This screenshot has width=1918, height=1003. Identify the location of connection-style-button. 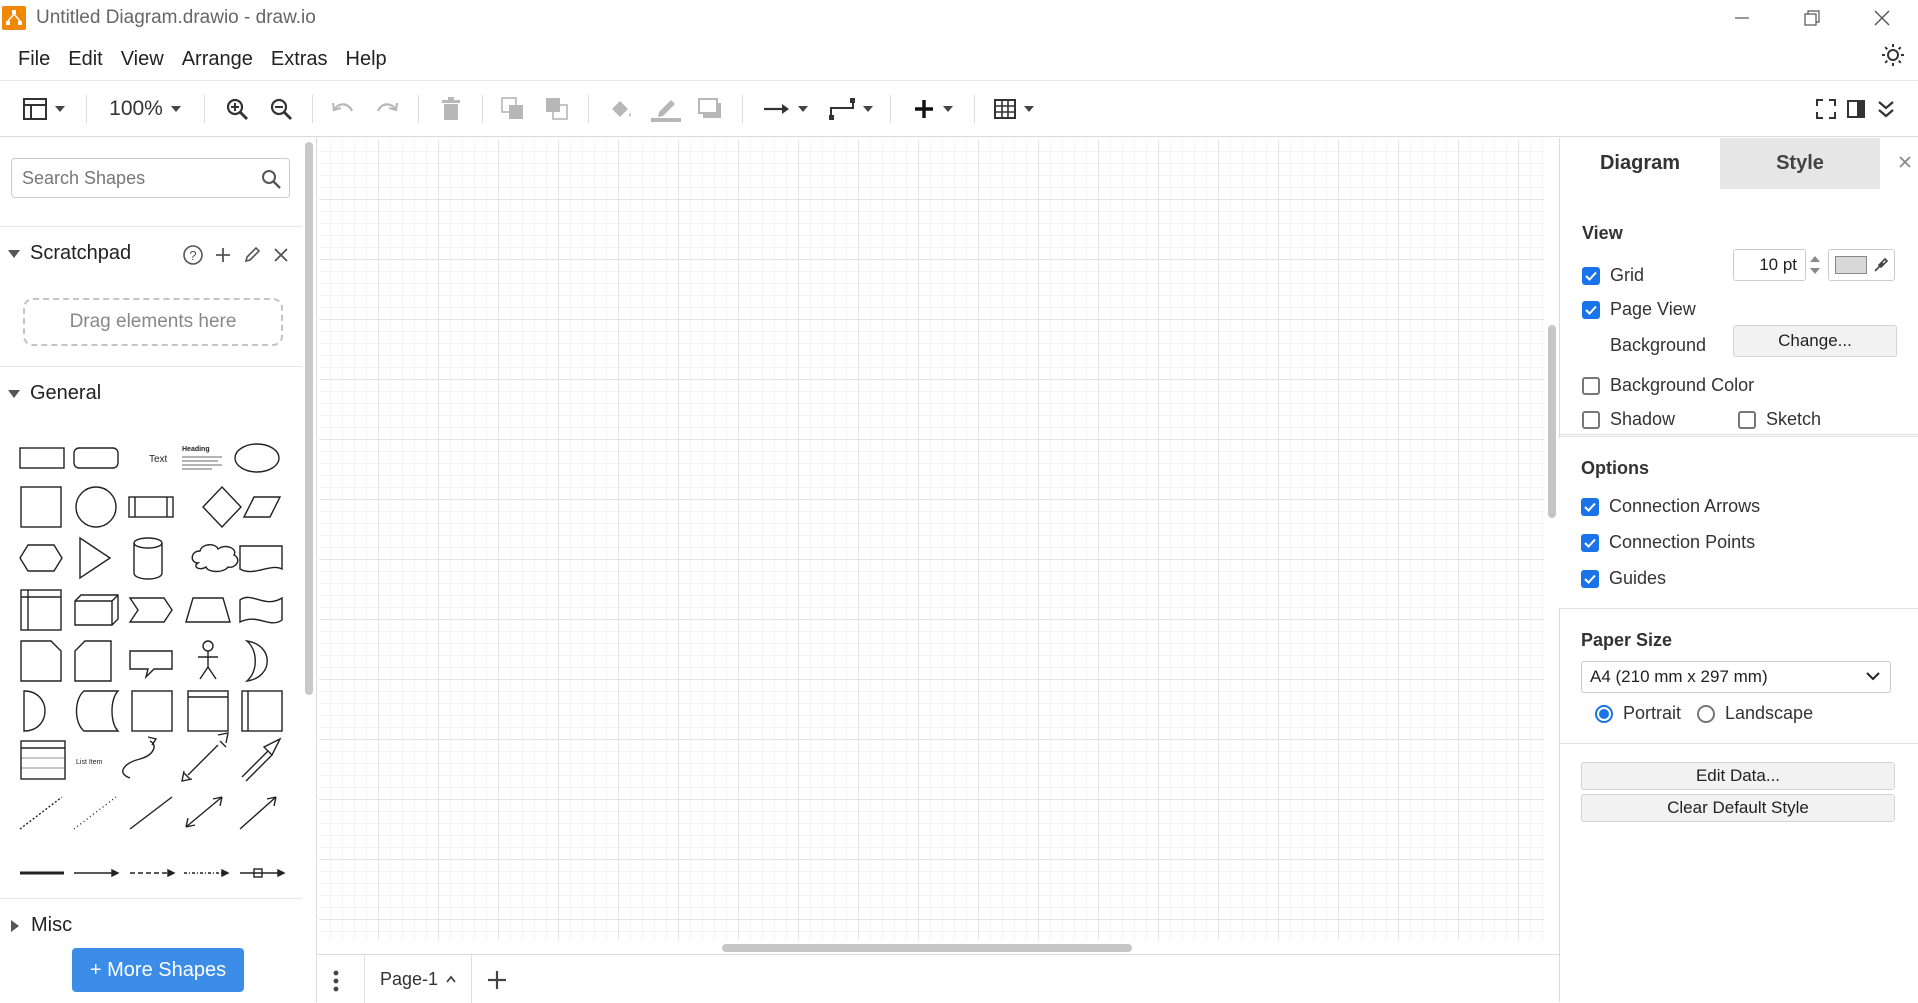
(786, 109).